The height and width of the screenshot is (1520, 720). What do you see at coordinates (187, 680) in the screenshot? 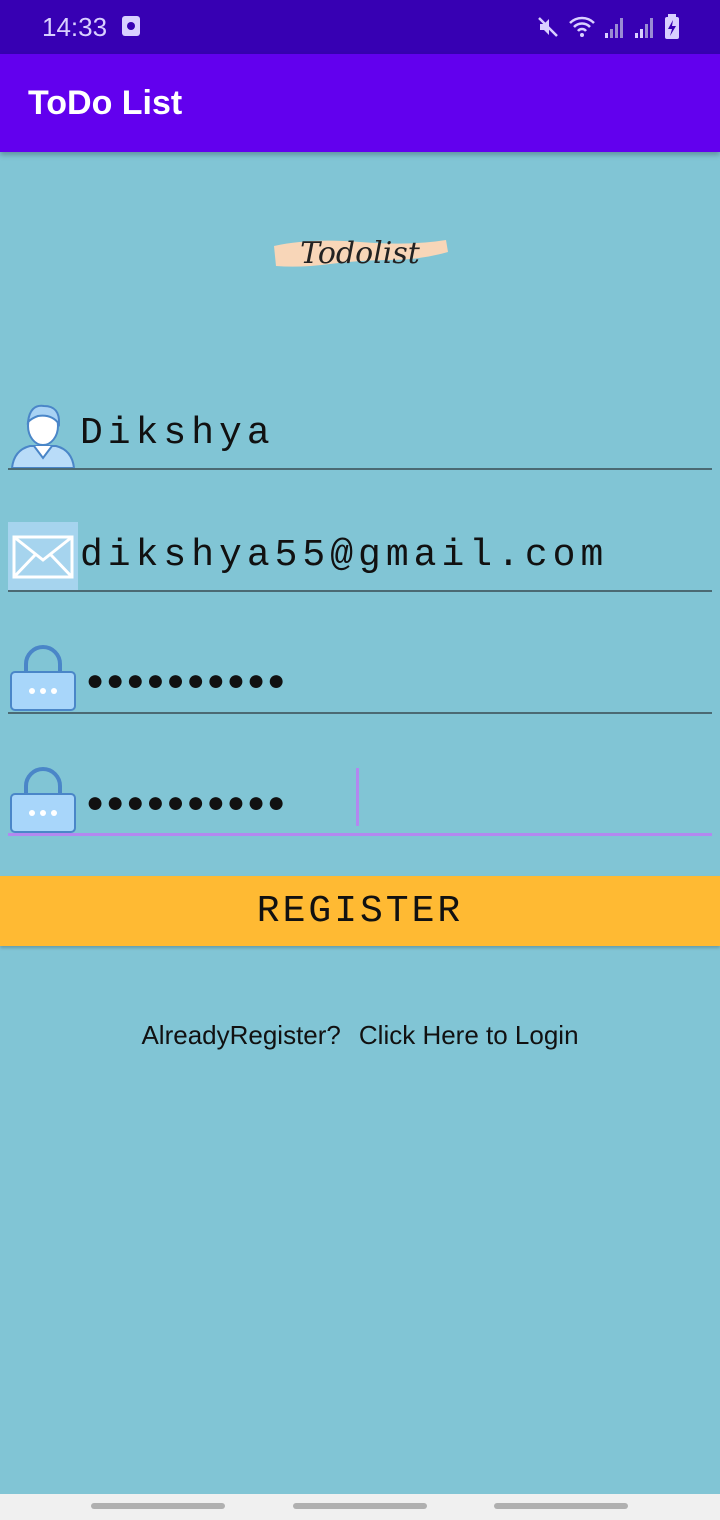
I see `password-value: ●●●●●●●●●●` at bounding box center [187, 680].